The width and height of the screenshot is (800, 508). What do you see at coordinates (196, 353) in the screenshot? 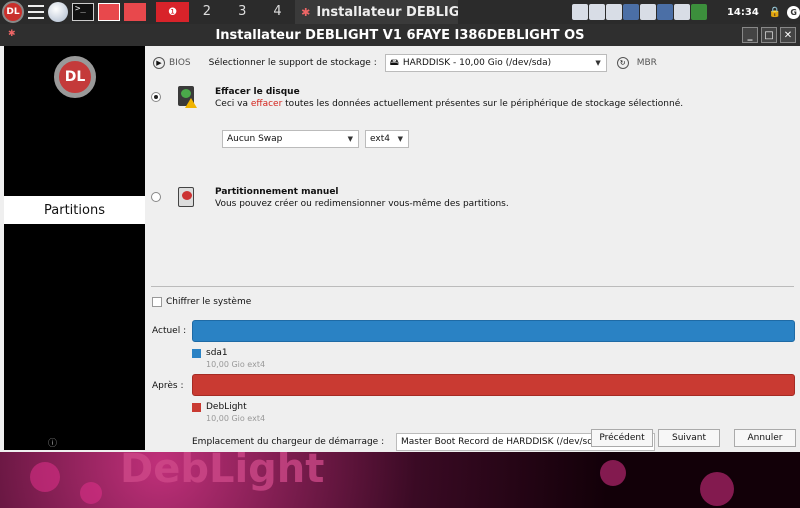
I see `sda1-color-swatch` at bounding box center [196, 353].